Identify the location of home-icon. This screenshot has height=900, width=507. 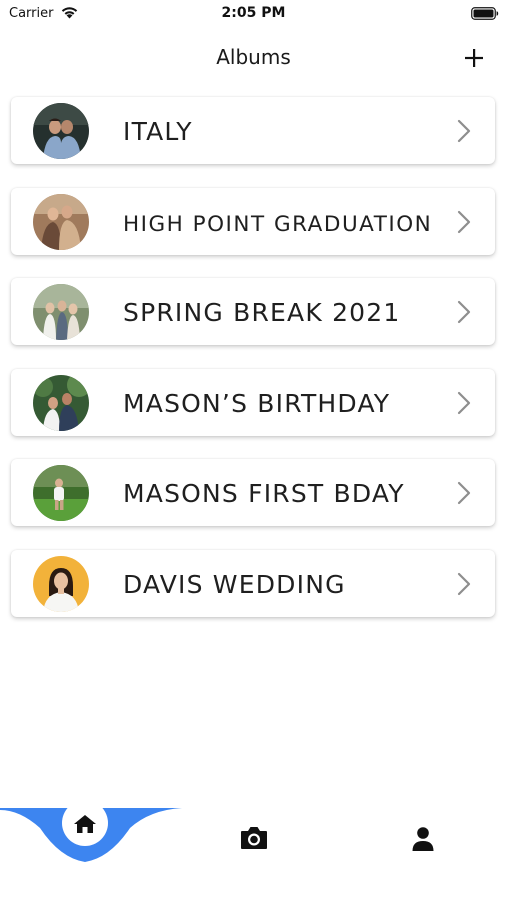
(85, 824).